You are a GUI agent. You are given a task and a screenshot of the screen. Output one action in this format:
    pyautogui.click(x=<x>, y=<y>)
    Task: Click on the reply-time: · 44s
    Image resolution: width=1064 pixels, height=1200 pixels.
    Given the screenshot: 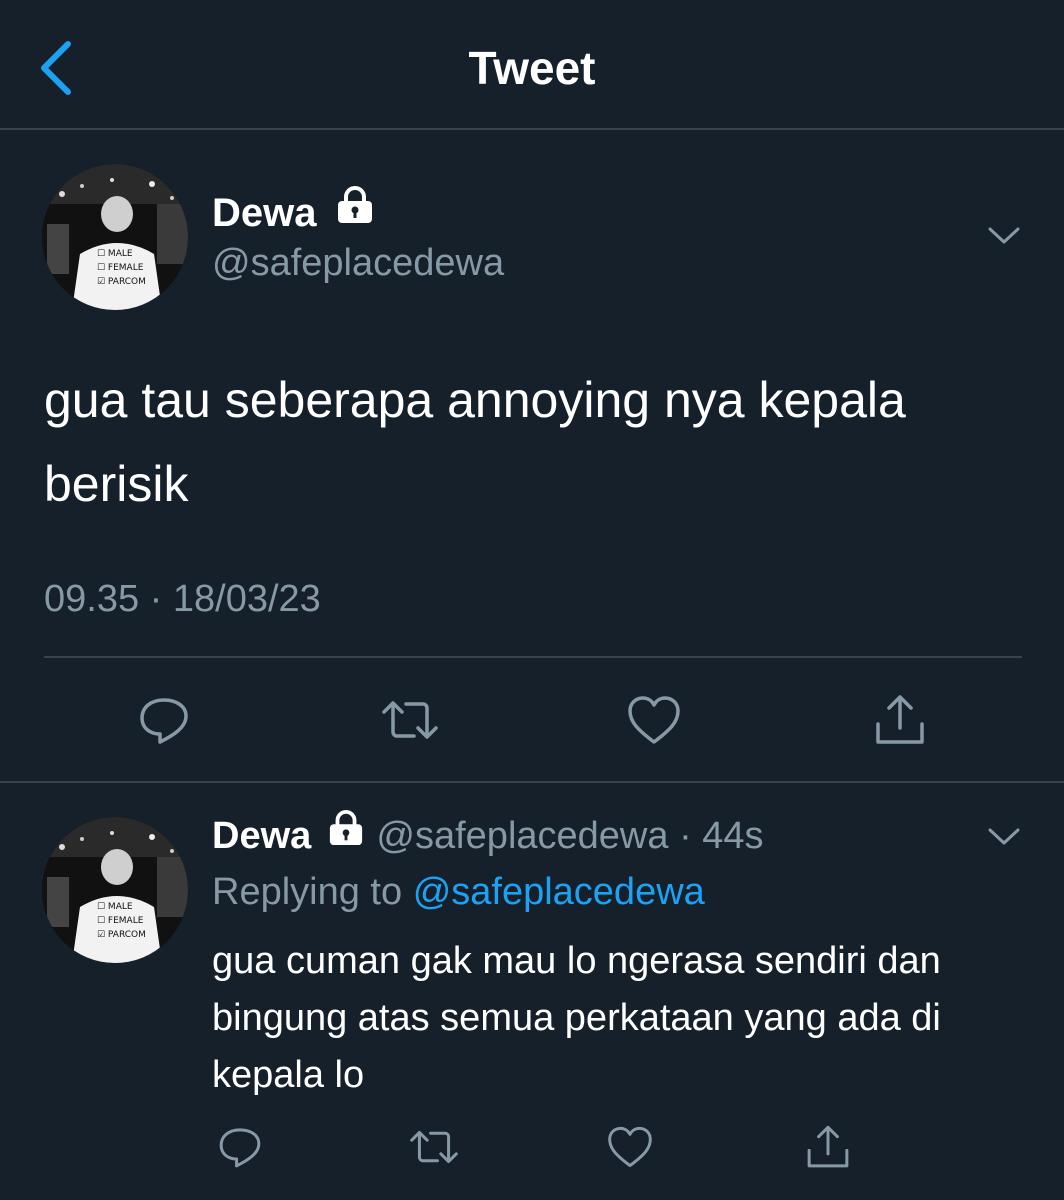 What is the action you would take?
    pyautogui.click(x=721, y=836)
    